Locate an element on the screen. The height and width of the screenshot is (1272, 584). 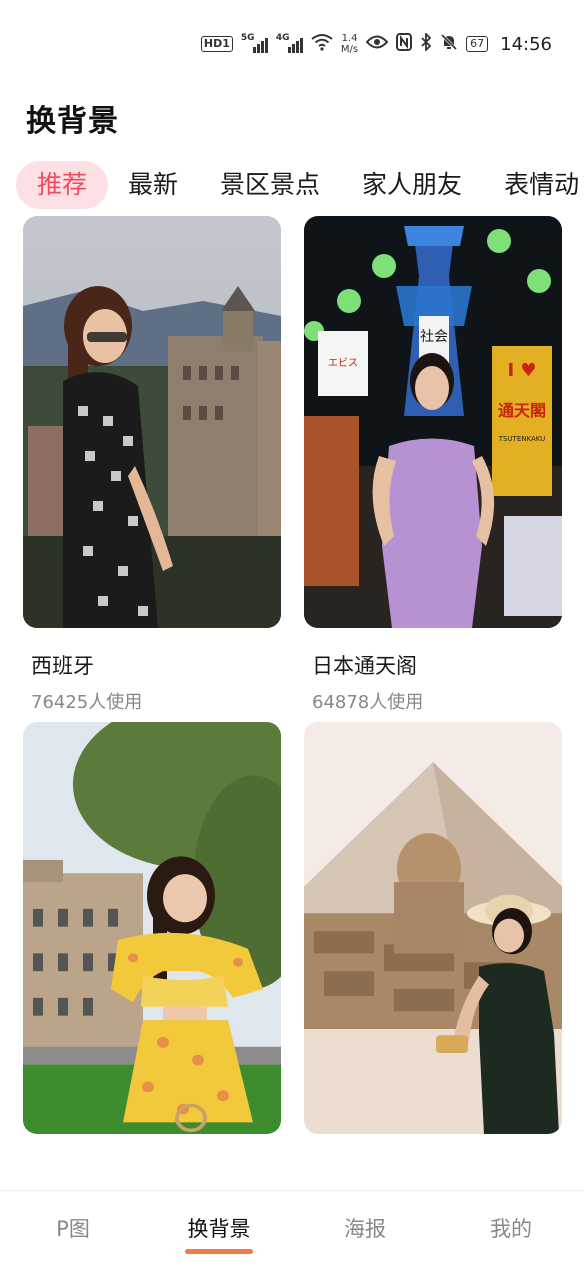
tab-emoji: 表情动 is located at coordinates (541, 185).